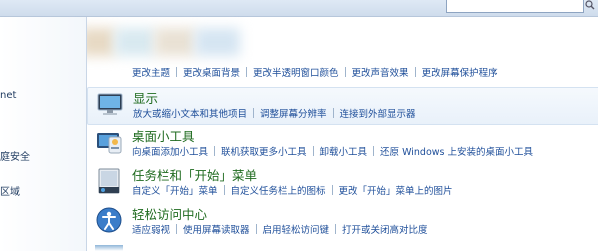 The image size is (598, 251). What do you see at coordinates (378, 113) in the screenshot?
I see `link-external-display: 连接到外部显示器` at bounding box center [378, 113].